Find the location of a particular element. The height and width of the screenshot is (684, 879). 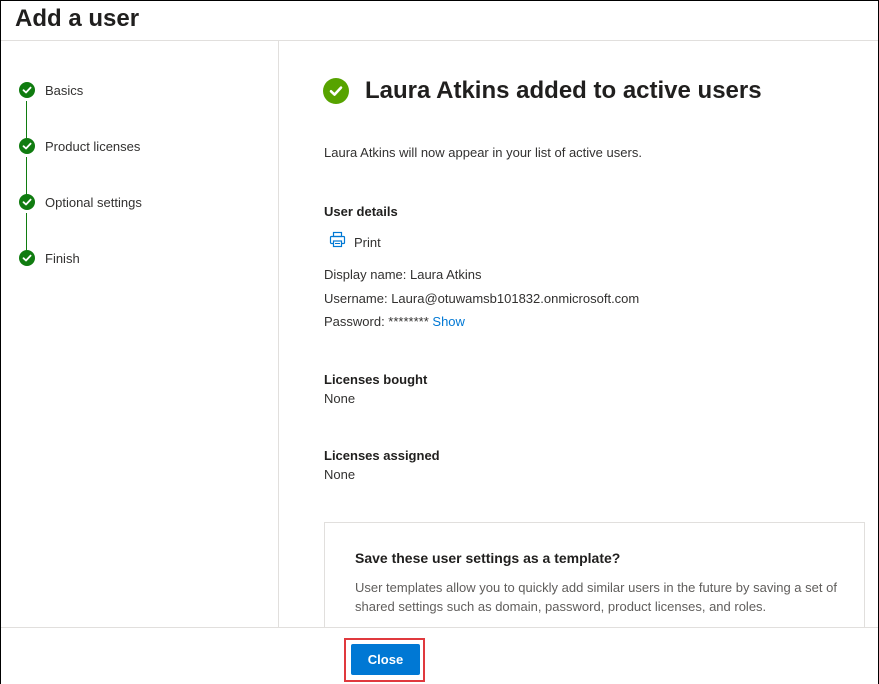

step-label: Finish is located at coordinates (62, 258).